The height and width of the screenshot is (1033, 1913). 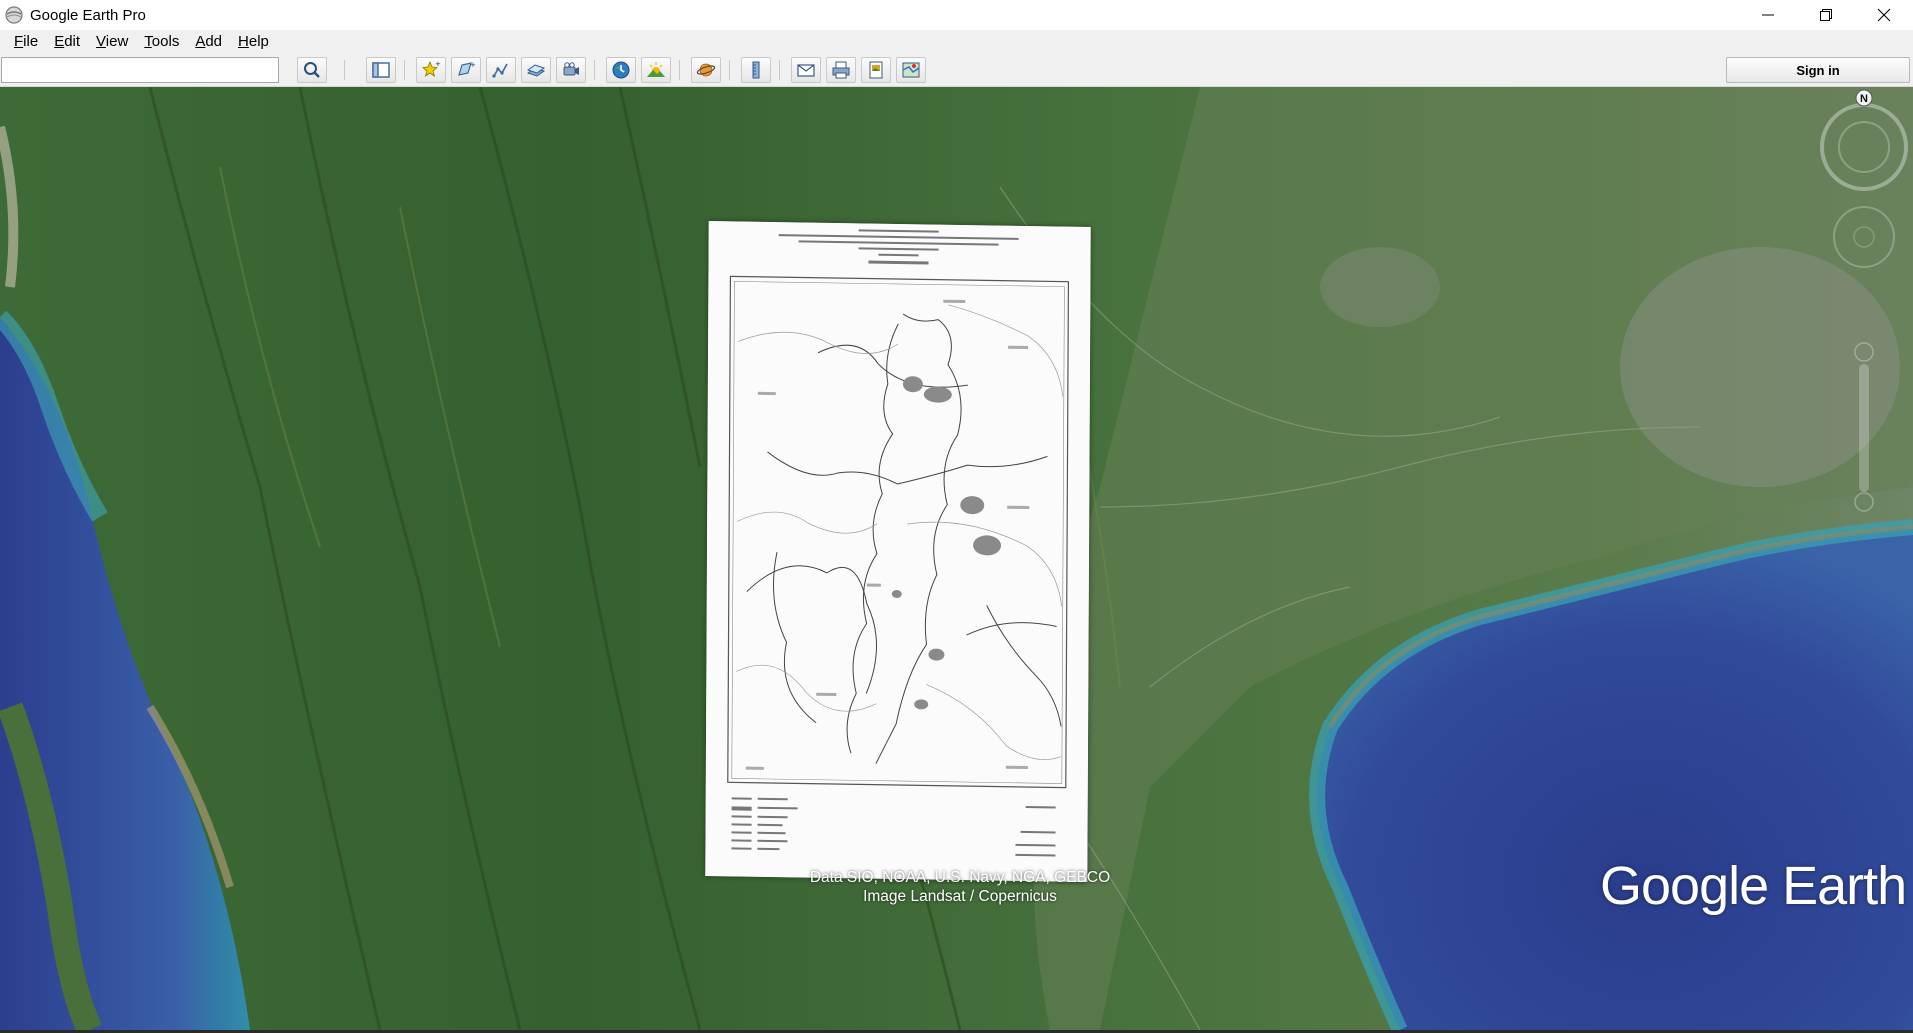 I want to click on historical-imagery-button, so click(x=621, y=70).